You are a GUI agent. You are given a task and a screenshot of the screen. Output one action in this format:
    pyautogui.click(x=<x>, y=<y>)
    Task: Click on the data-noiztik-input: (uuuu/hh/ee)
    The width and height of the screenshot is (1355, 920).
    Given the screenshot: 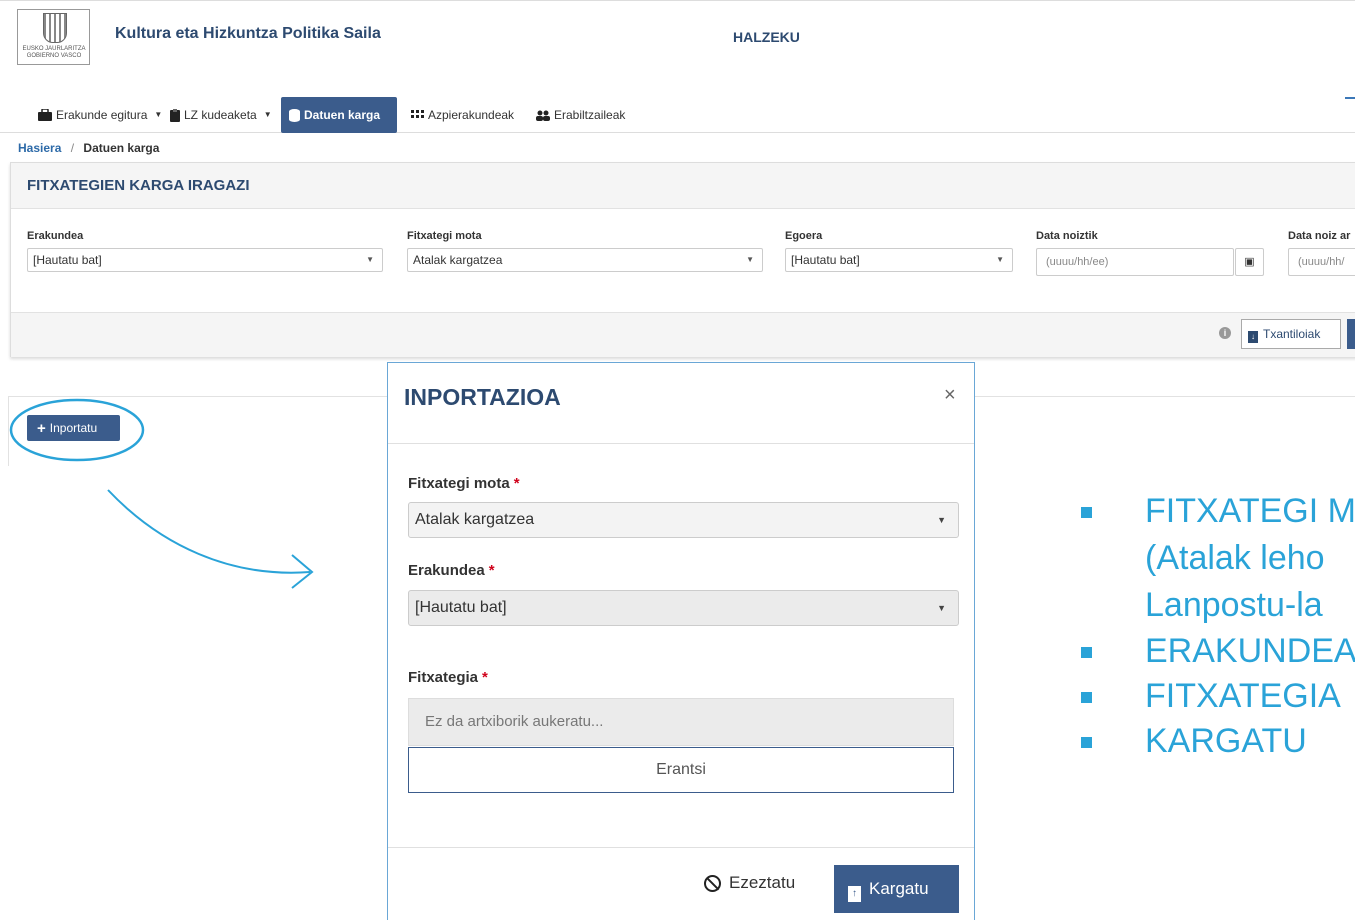 What is the action you would take?
    pyautogui.click(x=1135, y=262)
    